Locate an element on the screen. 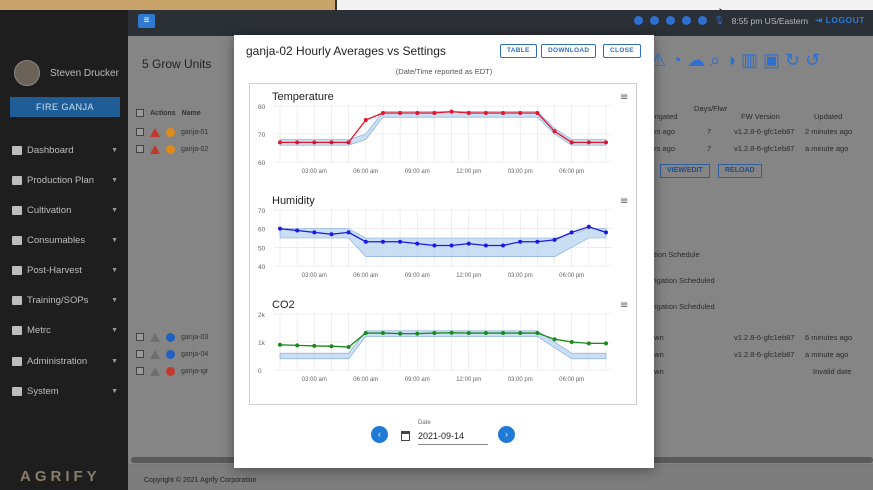 The height and width of the screenshot is (490, 873). microphone-icon: 🎙 is located at coordinates (719, 20).